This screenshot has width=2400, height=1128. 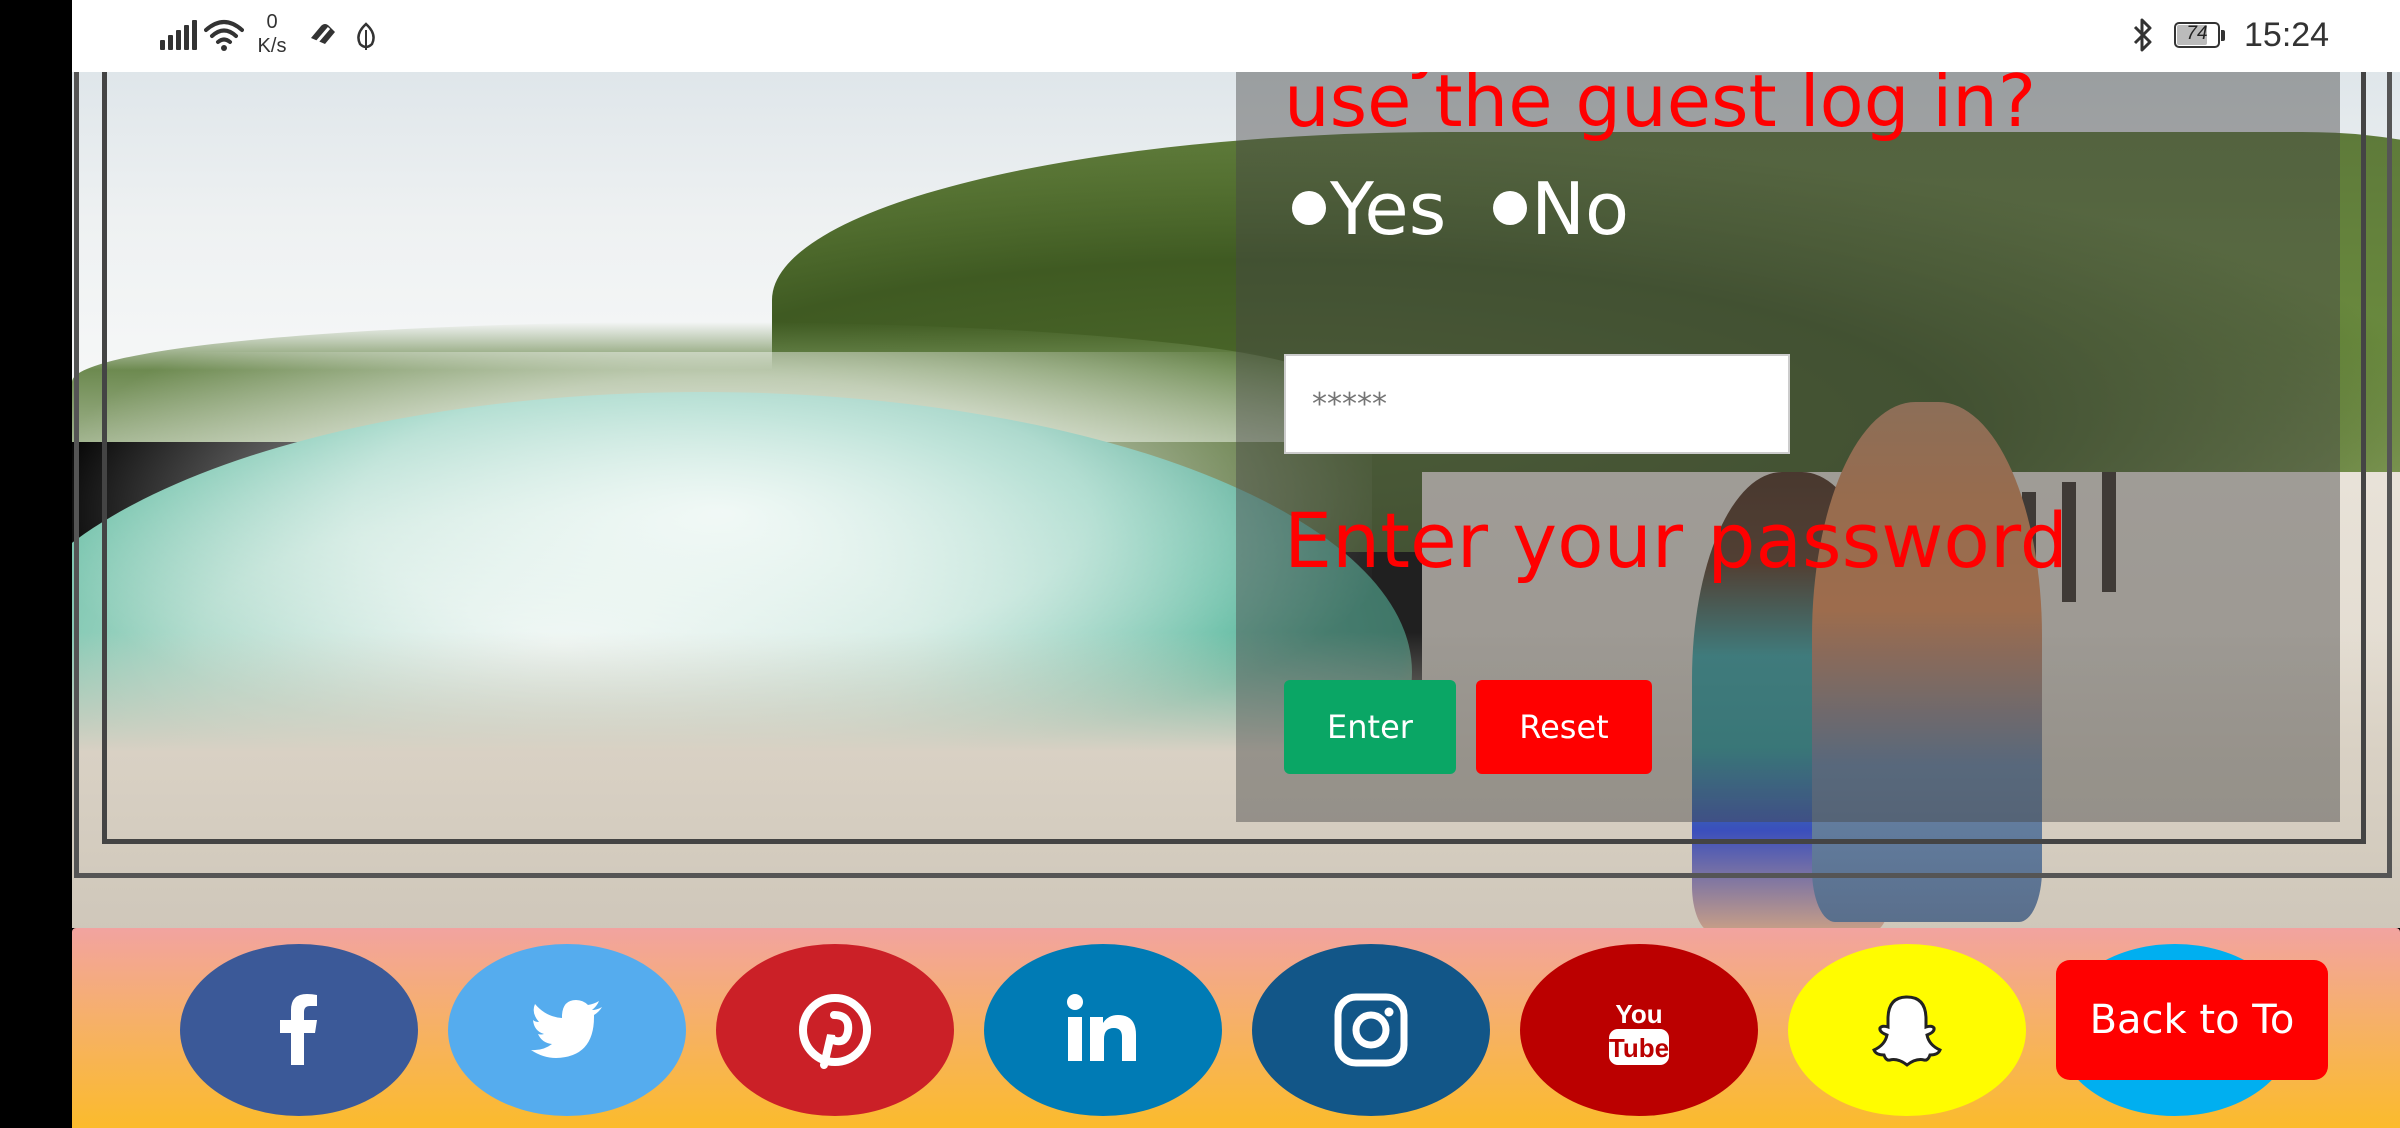 I want to click on radio-no: No, so click(x=1561, y=209).